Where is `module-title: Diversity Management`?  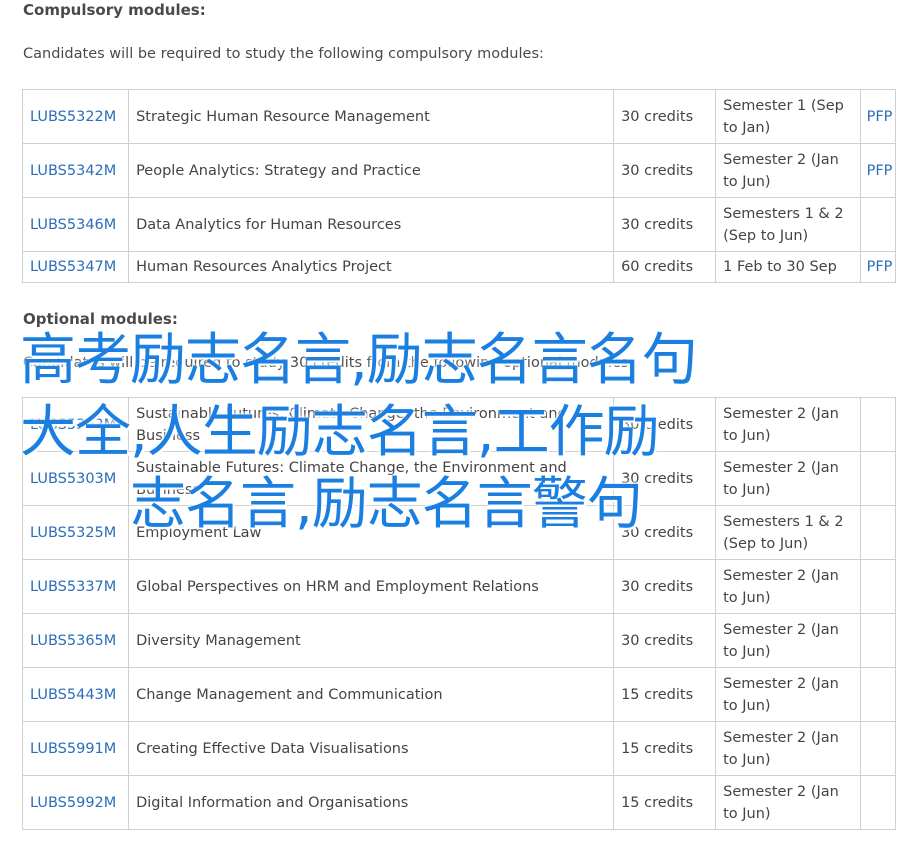 module-title: Diversity Management is located at coordinates (371, 640).